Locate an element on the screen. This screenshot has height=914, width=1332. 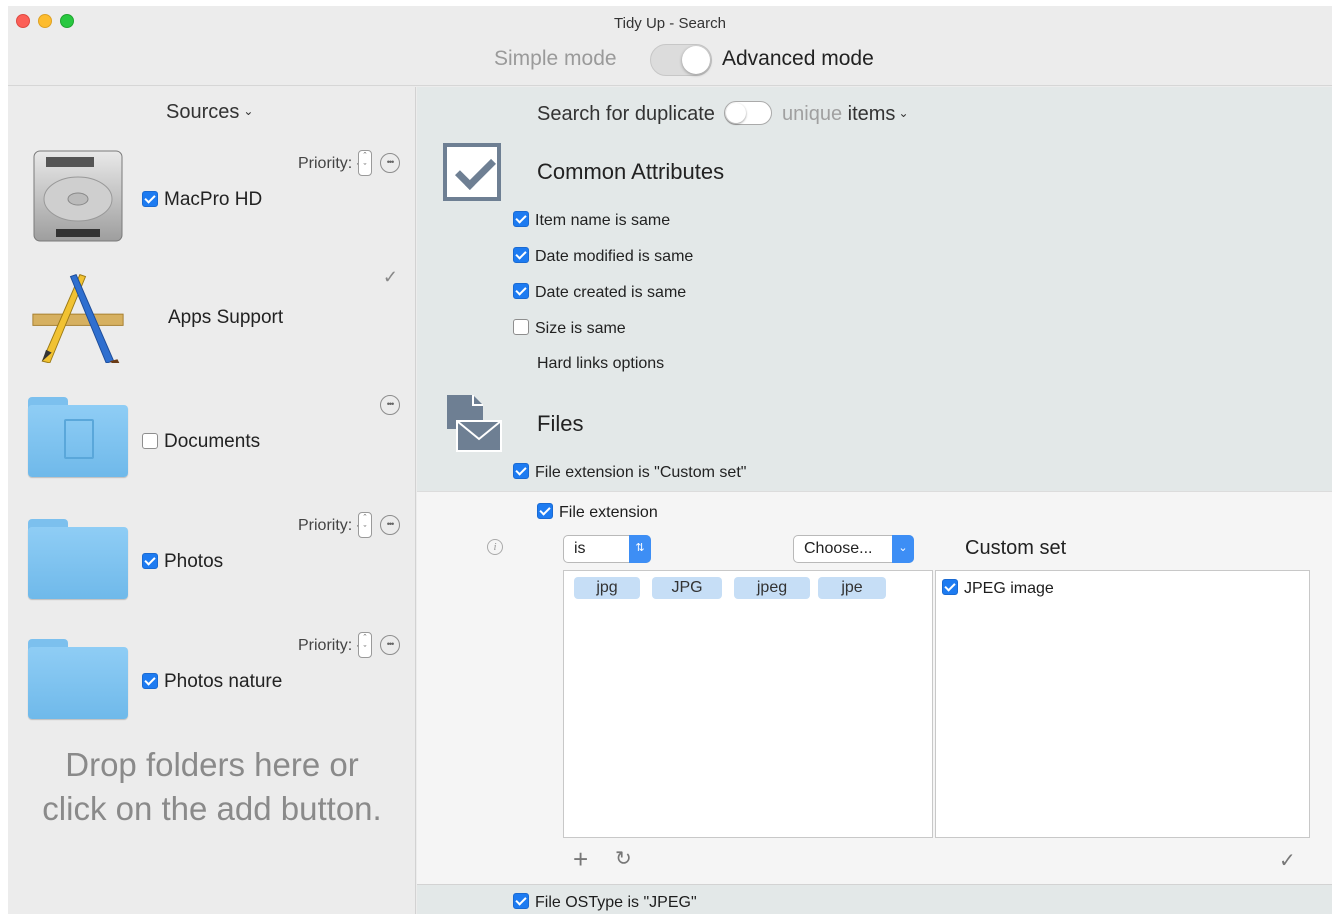
operator-select: is ⇅ is located at coordinates (607, 549).